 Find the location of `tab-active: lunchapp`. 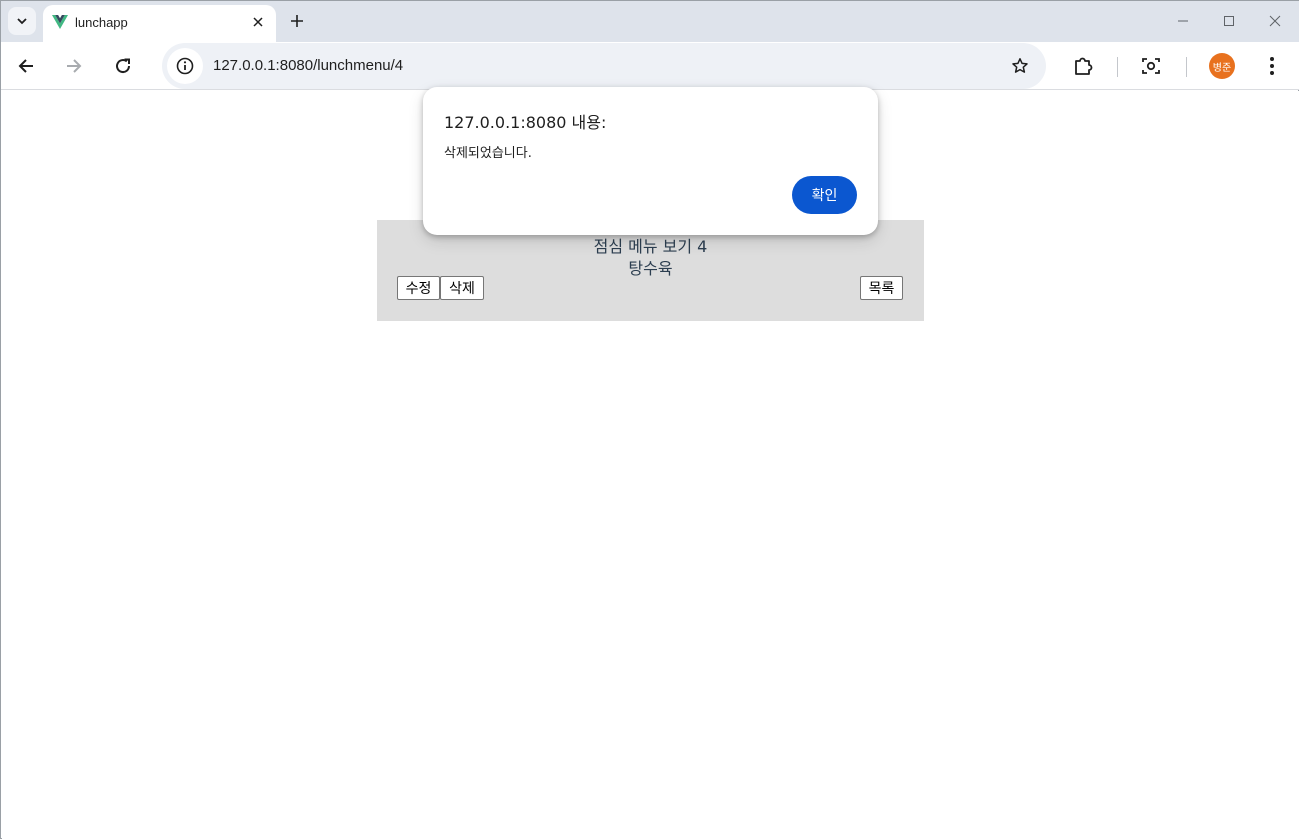

tab-active: lunchapp is located at coordinates (159, 23).